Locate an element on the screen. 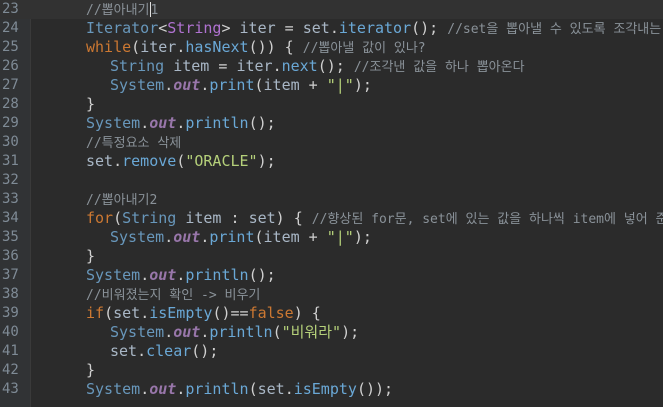 This screenshot has width=663, height=407. code-line: 27 System.out.print(item + "|"); is located at coordinates (331, 85).